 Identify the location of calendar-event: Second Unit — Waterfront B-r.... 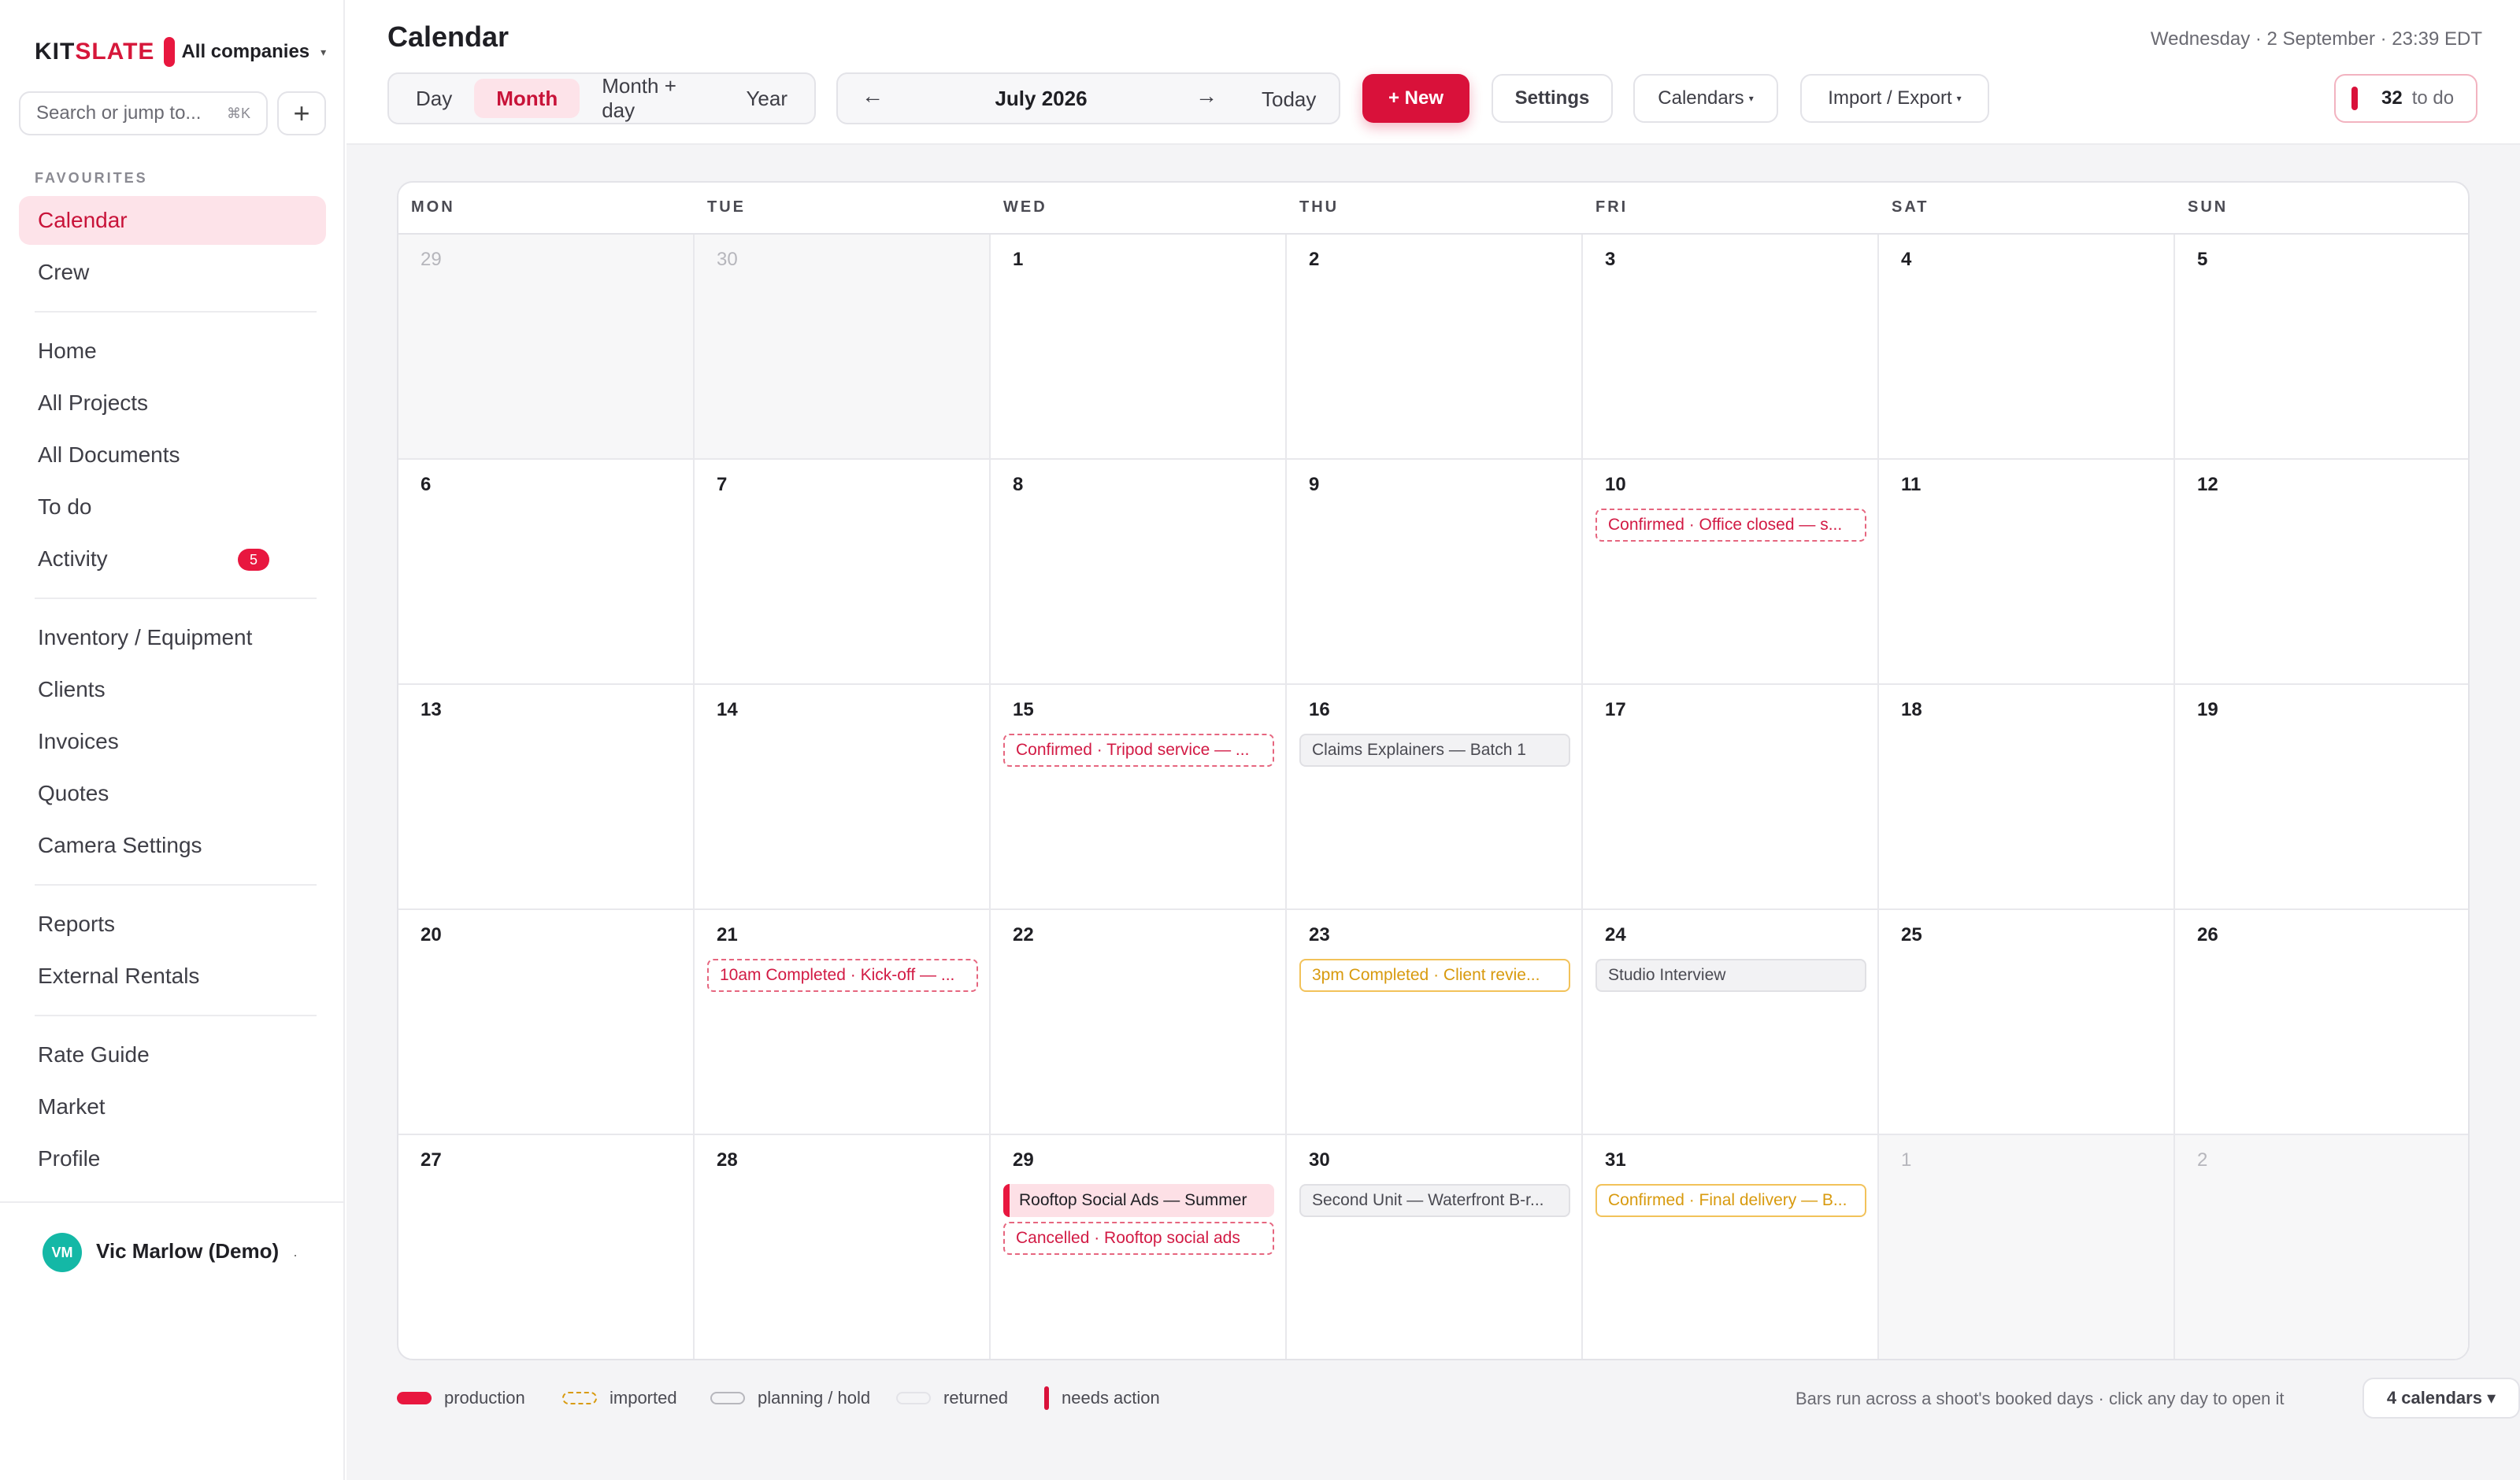
(1434, 1200).